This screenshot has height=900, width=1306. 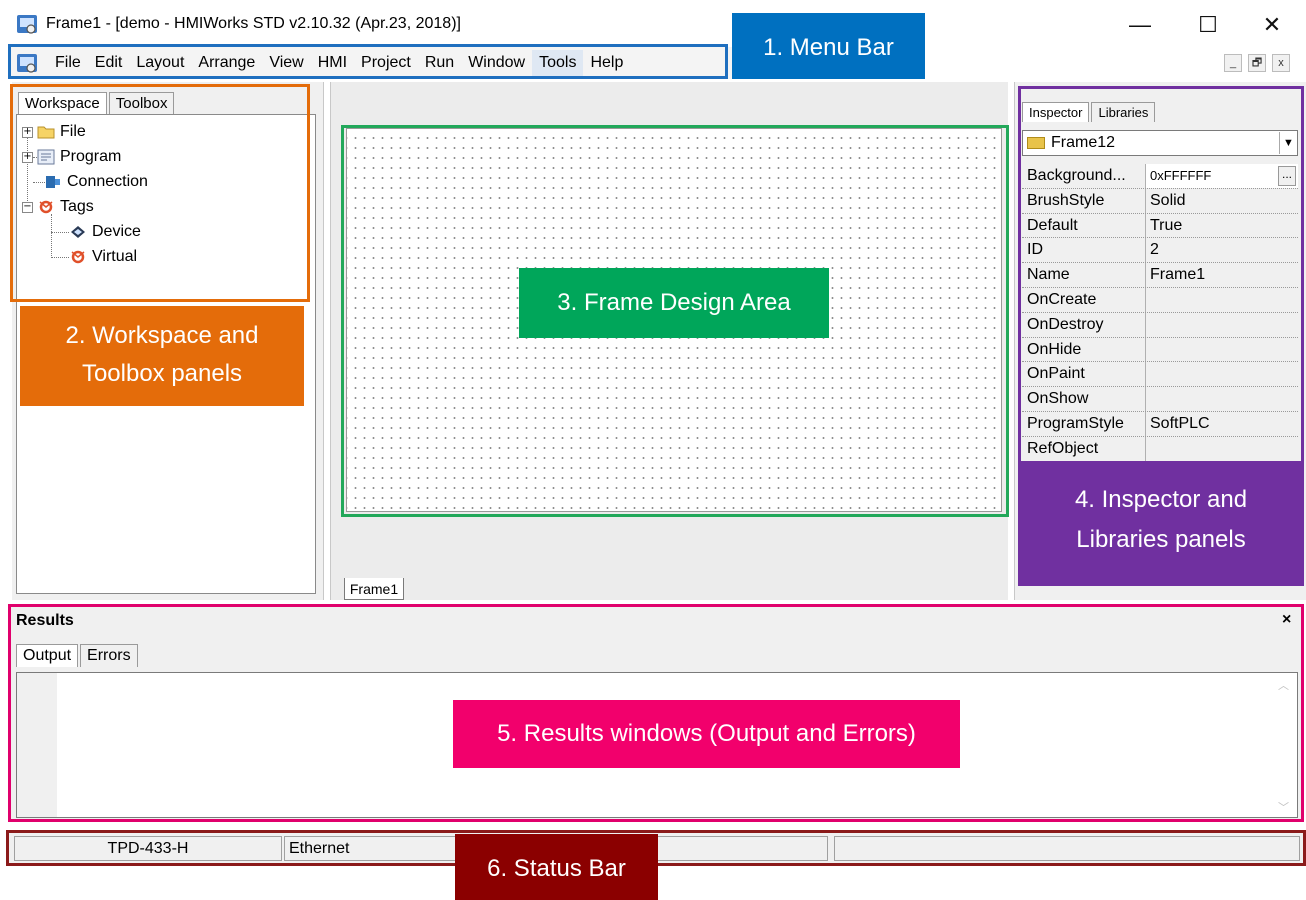 I want to click on mdi-controls: _ 🗗 x, so click(x=1257, y=63).